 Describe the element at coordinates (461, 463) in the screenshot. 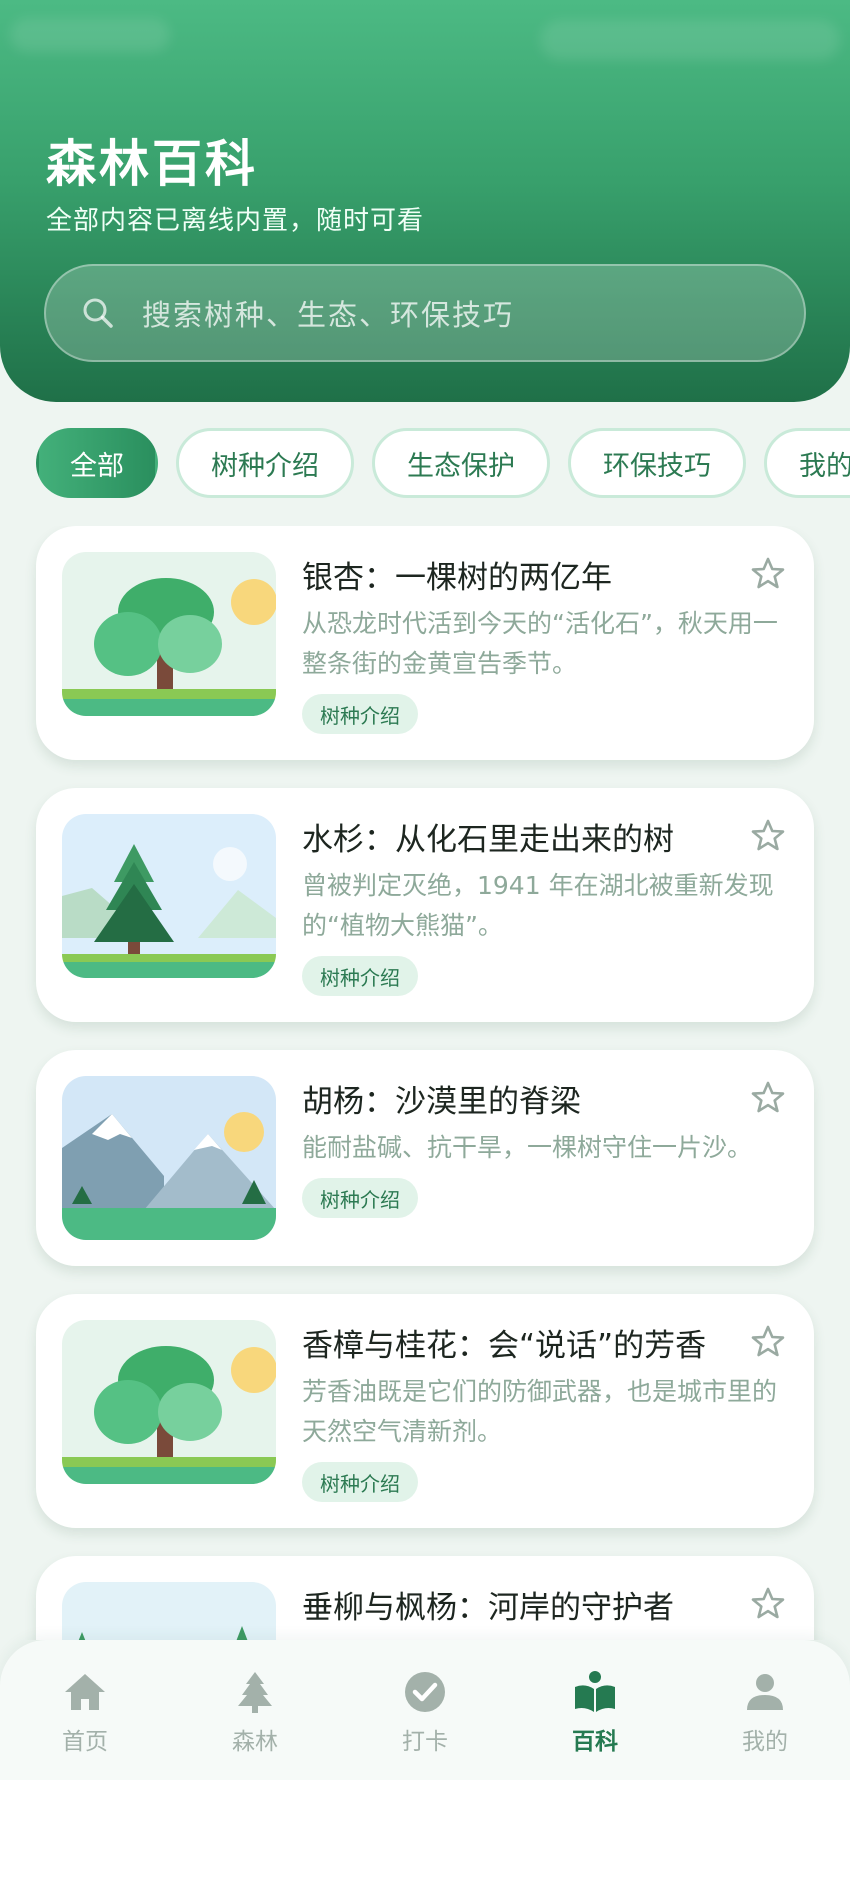

I see `chip-ecology: 生态保护` at that location.